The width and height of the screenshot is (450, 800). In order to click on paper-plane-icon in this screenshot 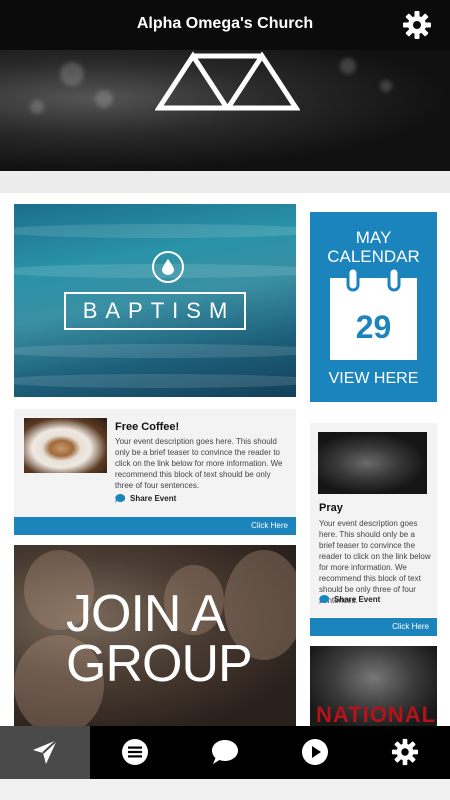, I will do `click(45, 751)`.